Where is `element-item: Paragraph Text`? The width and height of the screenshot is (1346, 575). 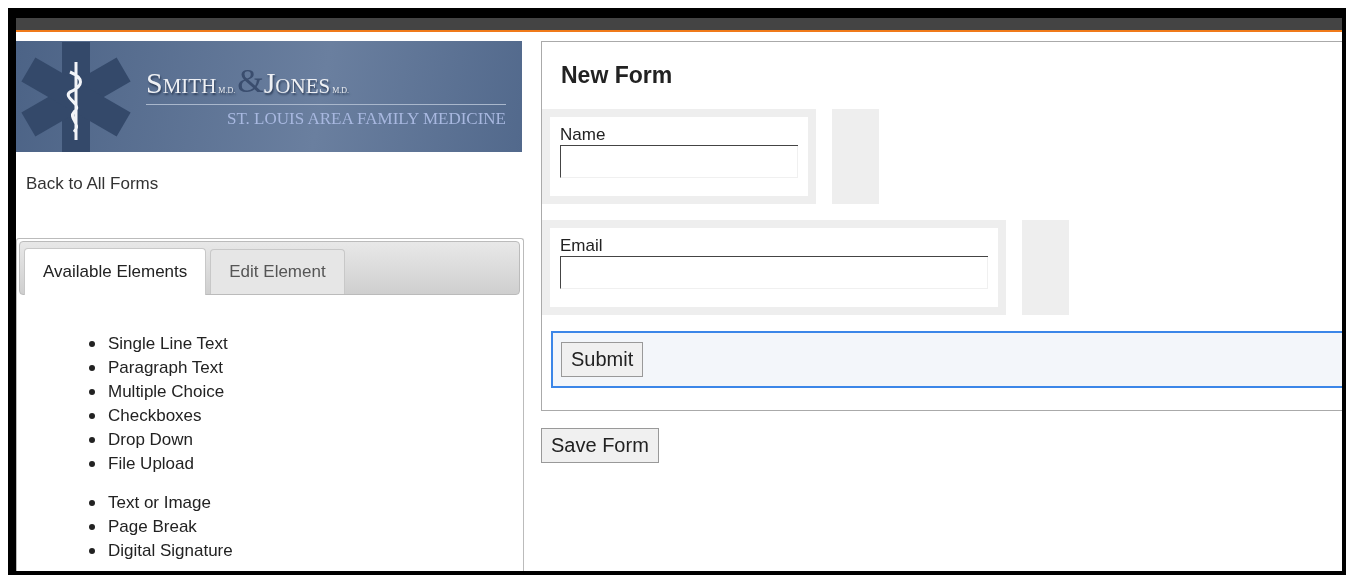
element-item: Paragraph Text is located at coordinates (165, 368).